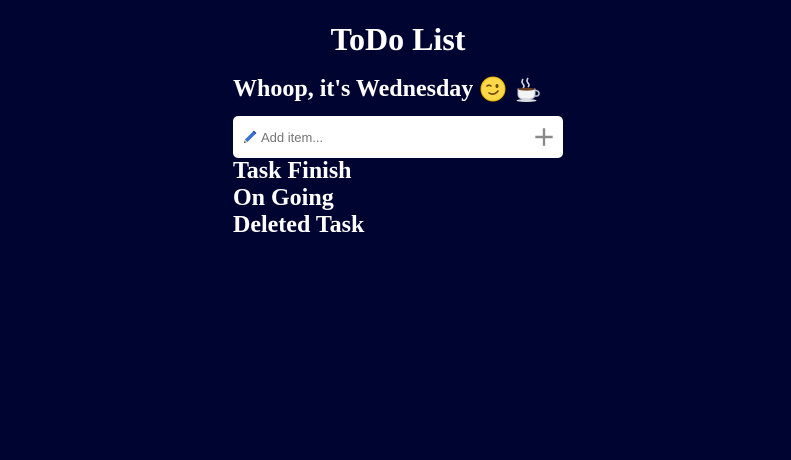  What do you see at coordinates (392, 137) in the screenshot?
I see `add-item-input` at bounding box center [392, 137].